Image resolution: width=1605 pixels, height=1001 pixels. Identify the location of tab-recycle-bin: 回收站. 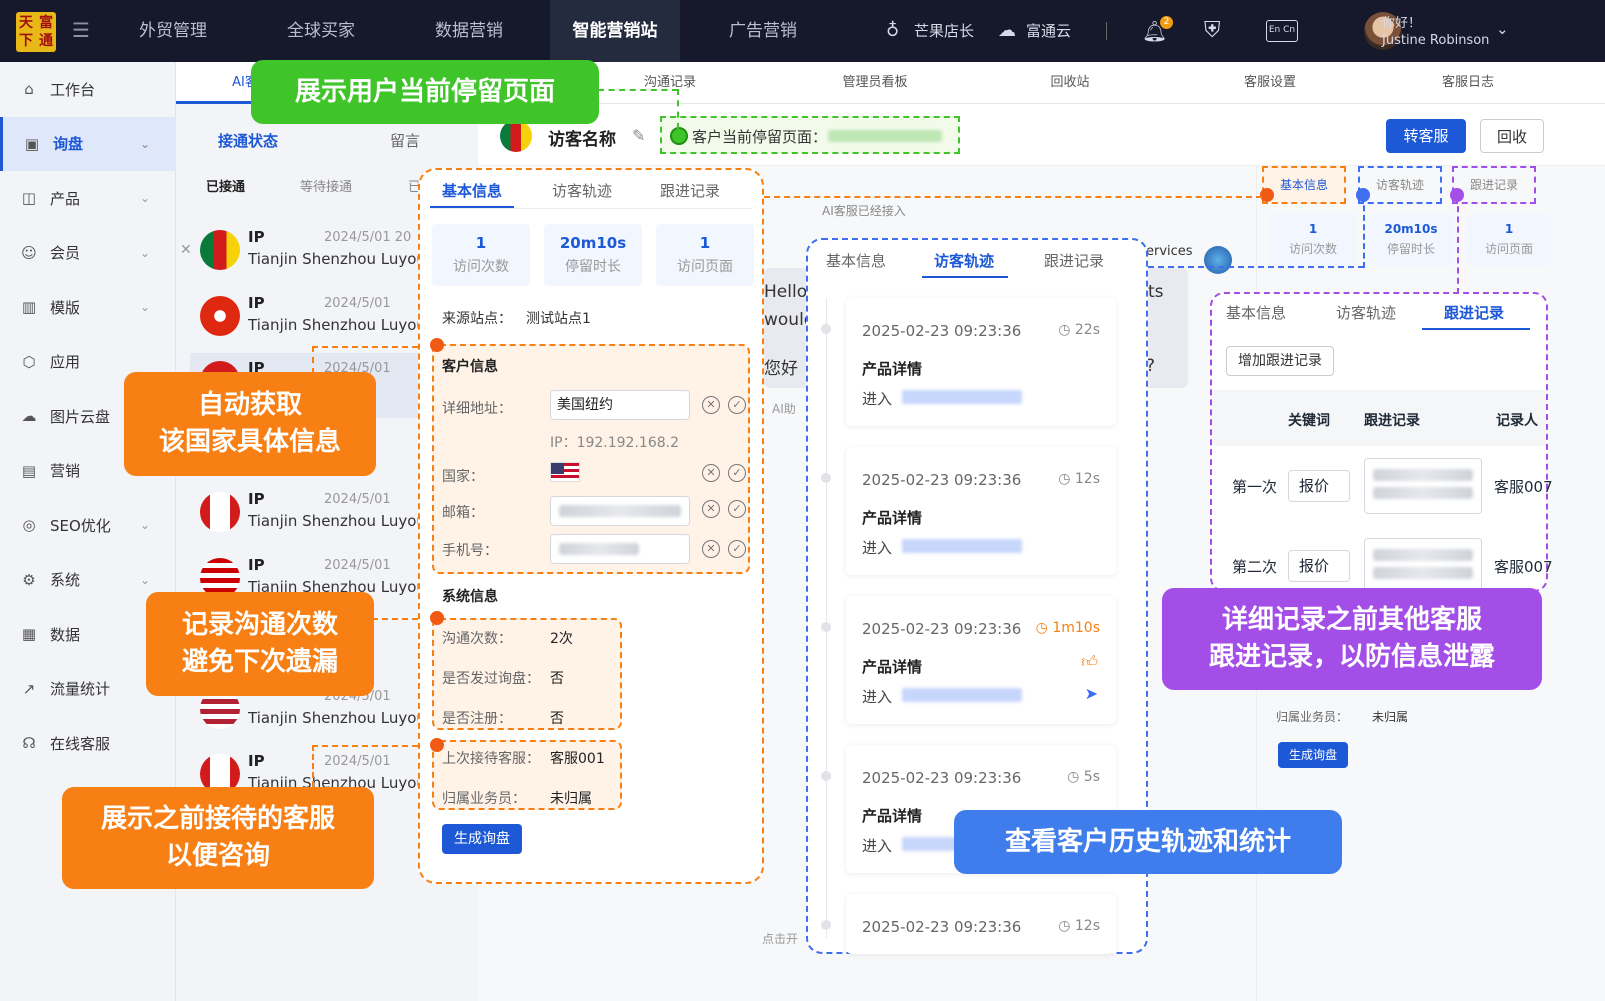
(1070, 83).